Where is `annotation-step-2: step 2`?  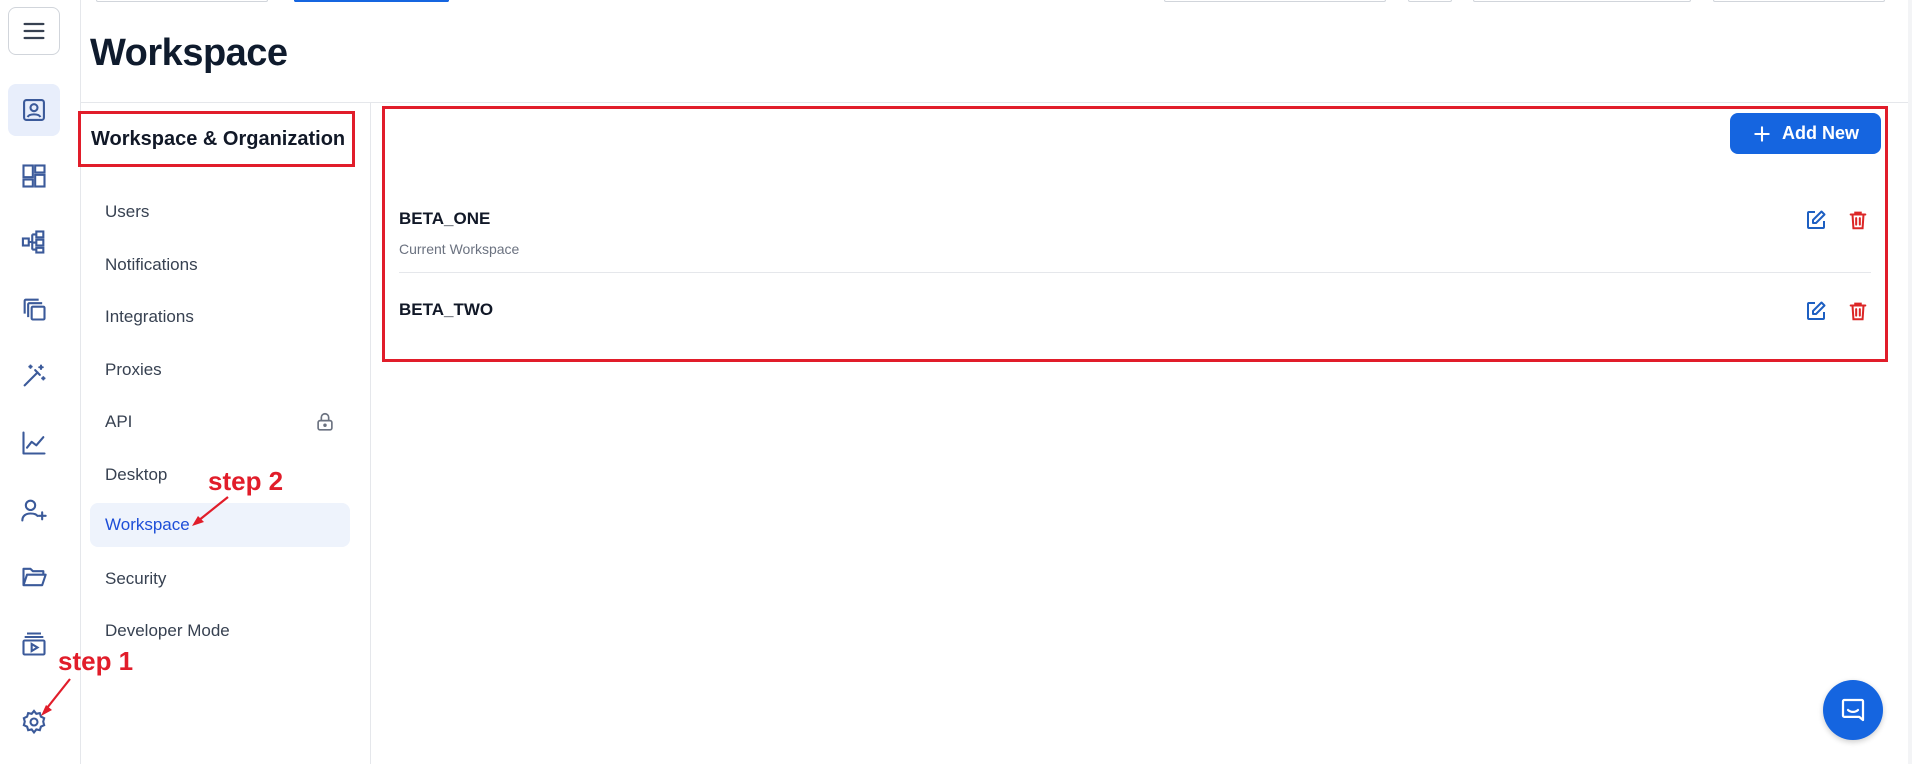
annotation-step-2: step 2 is located at coordinates (246, 481).